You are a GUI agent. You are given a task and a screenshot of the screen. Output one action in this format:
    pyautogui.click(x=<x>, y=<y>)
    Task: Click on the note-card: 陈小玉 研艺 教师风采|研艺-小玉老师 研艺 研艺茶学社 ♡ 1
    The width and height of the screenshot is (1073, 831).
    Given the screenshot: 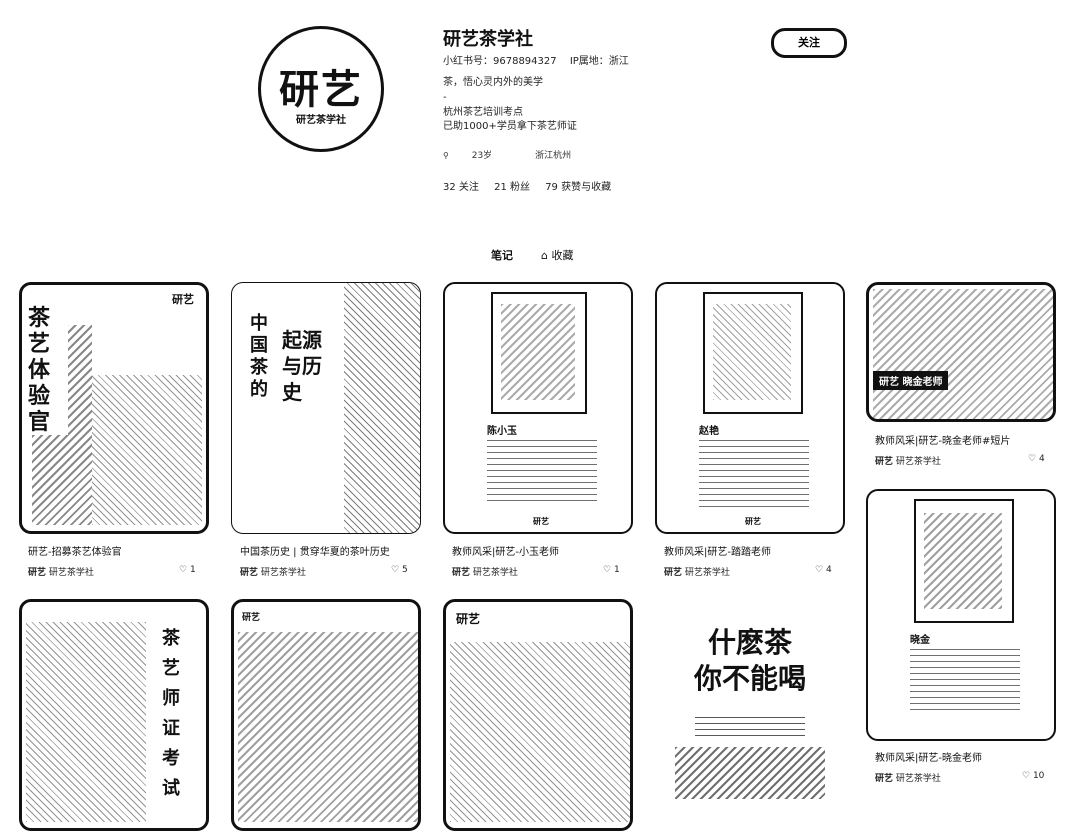 What is the action you would take?
    pyautogui.click(x=538, y=432)
    